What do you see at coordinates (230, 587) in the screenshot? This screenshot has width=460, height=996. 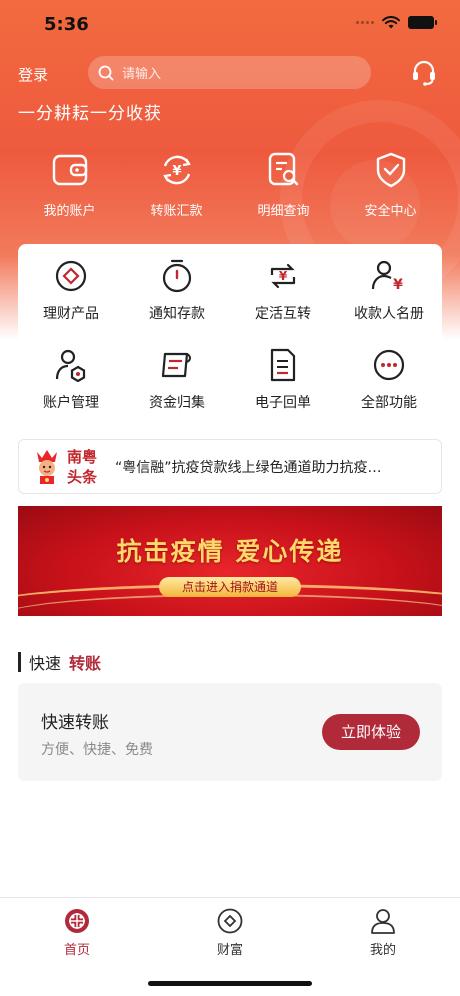 I see `banner-donate-button: 点击进入捐款通道` at bounding box center [230, 587].